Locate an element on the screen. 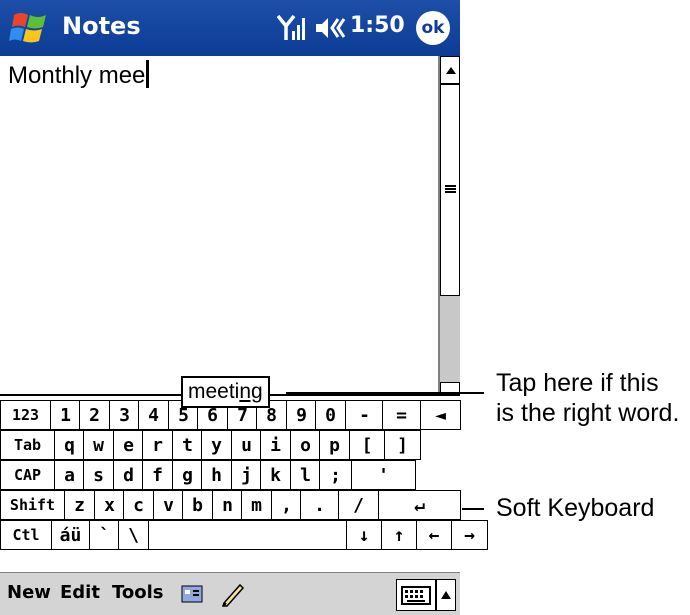 Image resolution: width=690 pixels, height=615 pixels. key-': ' is located at coordinates (383, 475).